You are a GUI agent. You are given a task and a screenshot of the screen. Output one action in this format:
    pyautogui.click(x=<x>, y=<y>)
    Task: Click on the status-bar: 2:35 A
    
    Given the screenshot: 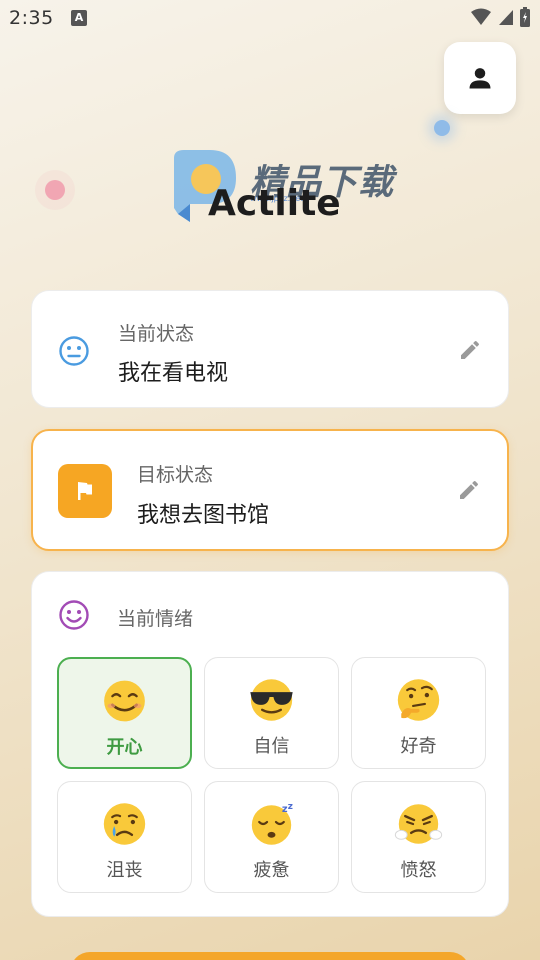 What is the action you would take?
    pyautogui.click(x=270, y=18)
    